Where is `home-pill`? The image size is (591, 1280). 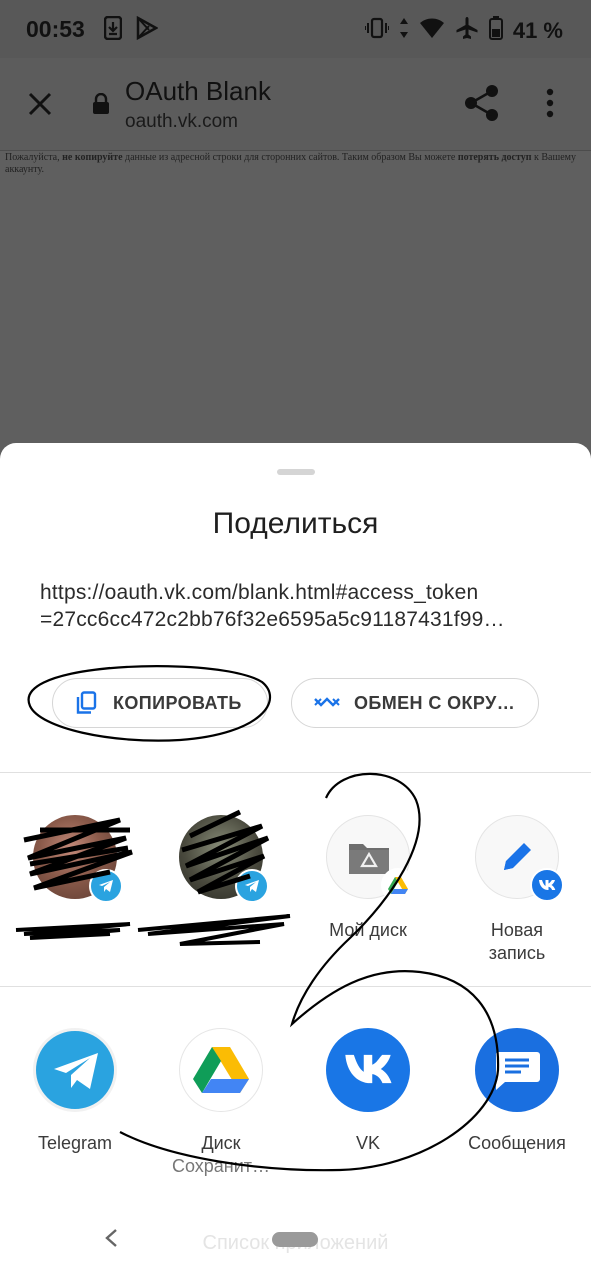 home-pill is located at coordinates (295, 1239).